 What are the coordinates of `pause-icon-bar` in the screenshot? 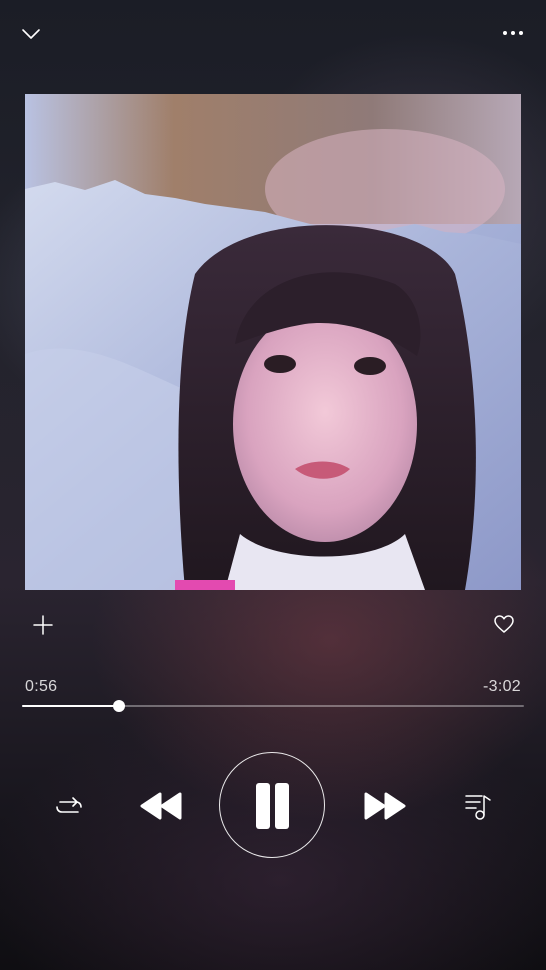 It's located at (282, 806).